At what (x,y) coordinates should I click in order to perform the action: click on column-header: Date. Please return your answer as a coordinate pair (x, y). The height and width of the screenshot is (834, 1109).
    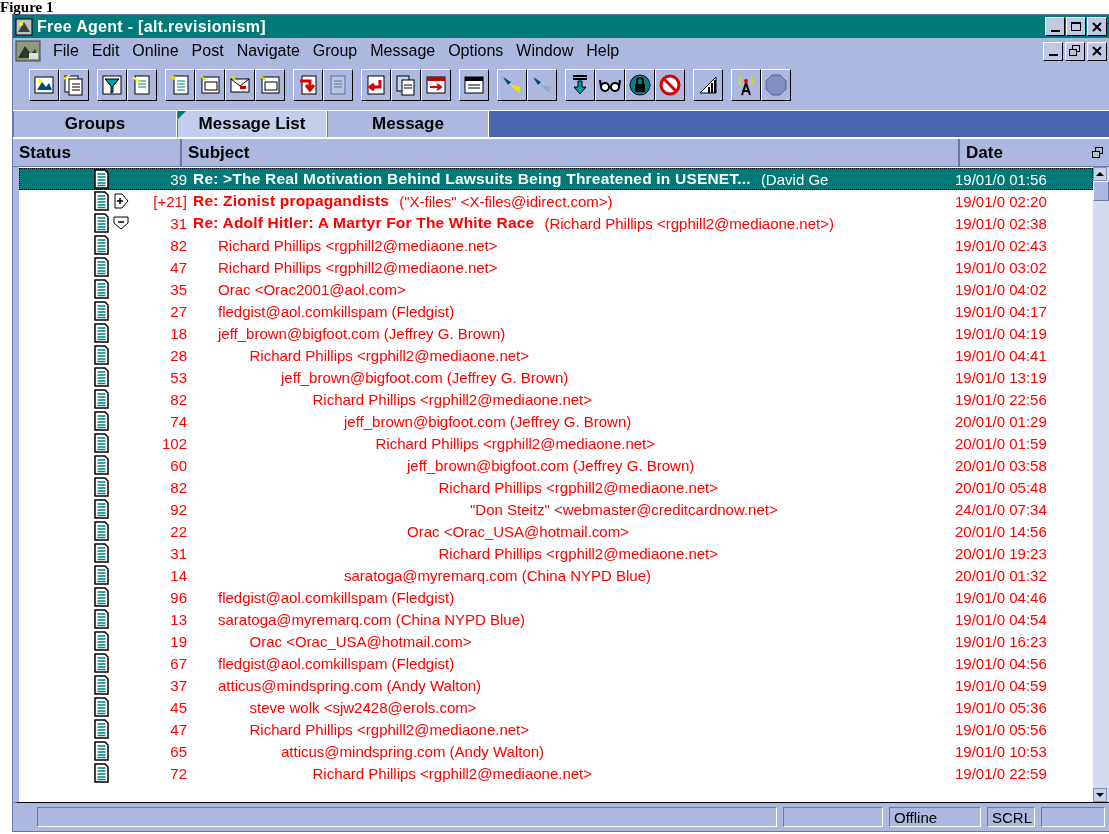
    Looking at the image, I should click on (1023, 152).